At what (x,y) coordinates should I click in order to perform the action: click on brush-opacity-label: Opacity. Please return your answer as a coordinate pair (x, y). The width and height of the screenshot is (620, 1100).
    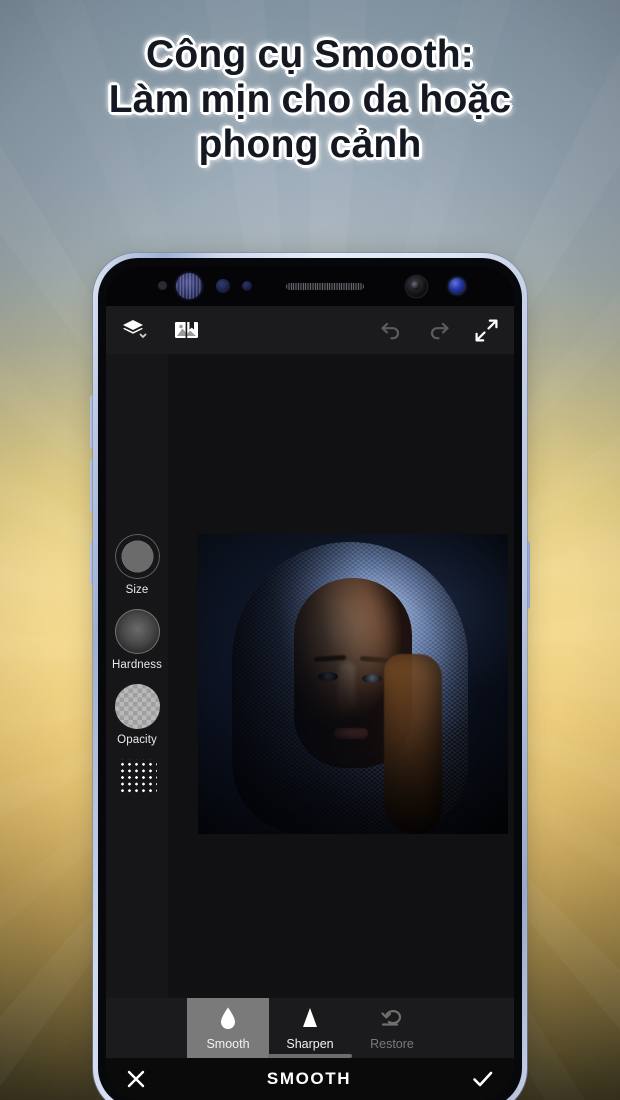
    Looking at the image, I should click on (137, 740).